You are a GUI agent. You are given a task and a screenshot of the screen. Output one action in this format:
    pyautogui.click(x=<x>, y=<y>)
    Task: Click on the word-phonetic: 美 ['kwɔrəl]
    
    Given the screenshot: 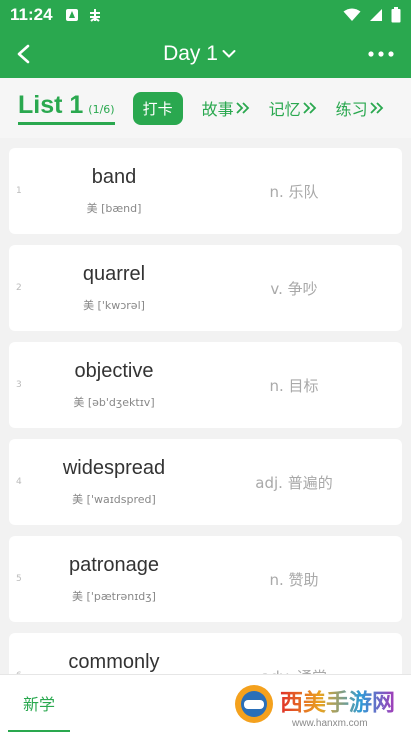 What is the action you would take?
    pyautogui.click(x=114, y=305)
    